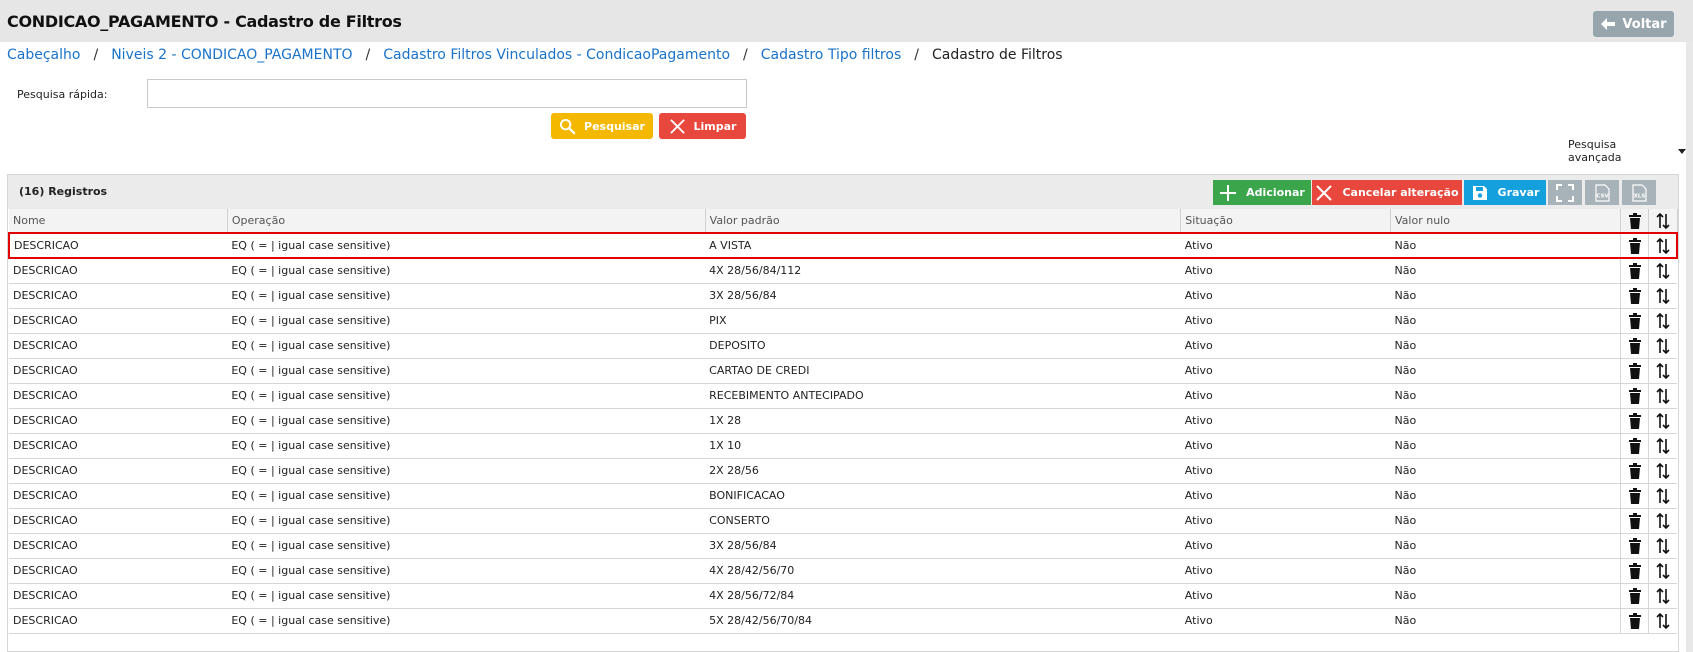 The width and height of the screenshot is (1693, 652). What do you see at coordinates (943, 571) in the screenshot?
I see `cell-valor-padrao: 4X 28/42/56/70` at bounding box center [943, 571].